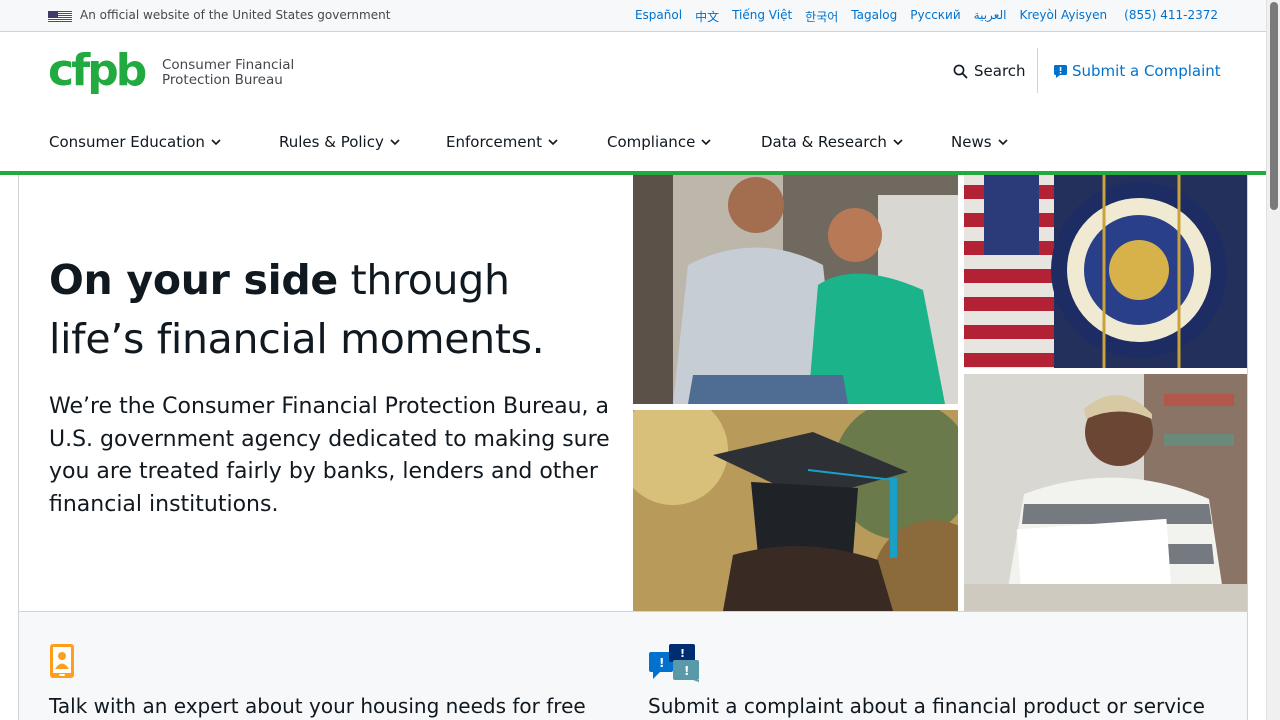  I want to click on lang-link-chinese: 中文, so click(707, 16).